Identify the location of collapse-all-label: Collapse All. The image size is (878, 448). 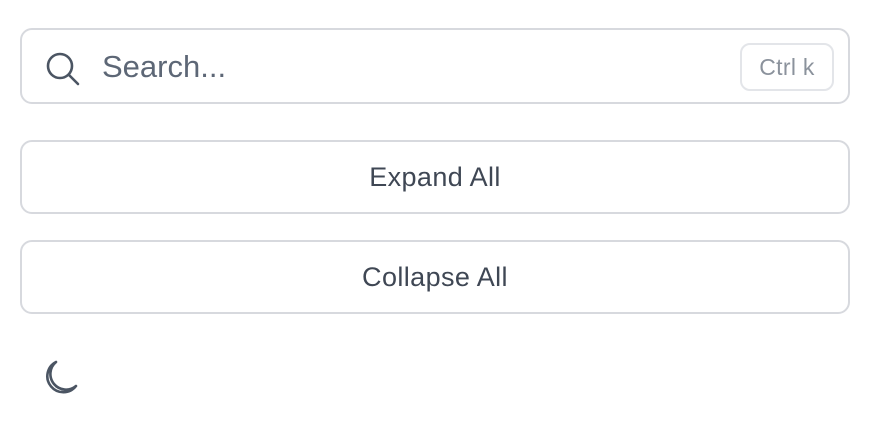
(435, 276).